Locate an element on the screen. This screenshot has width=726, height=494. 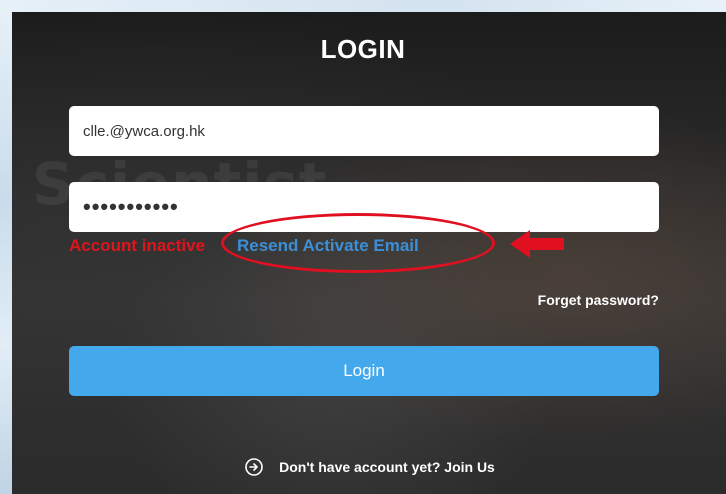
arrow-circle-right-icon is located at coordinates (254, 467).